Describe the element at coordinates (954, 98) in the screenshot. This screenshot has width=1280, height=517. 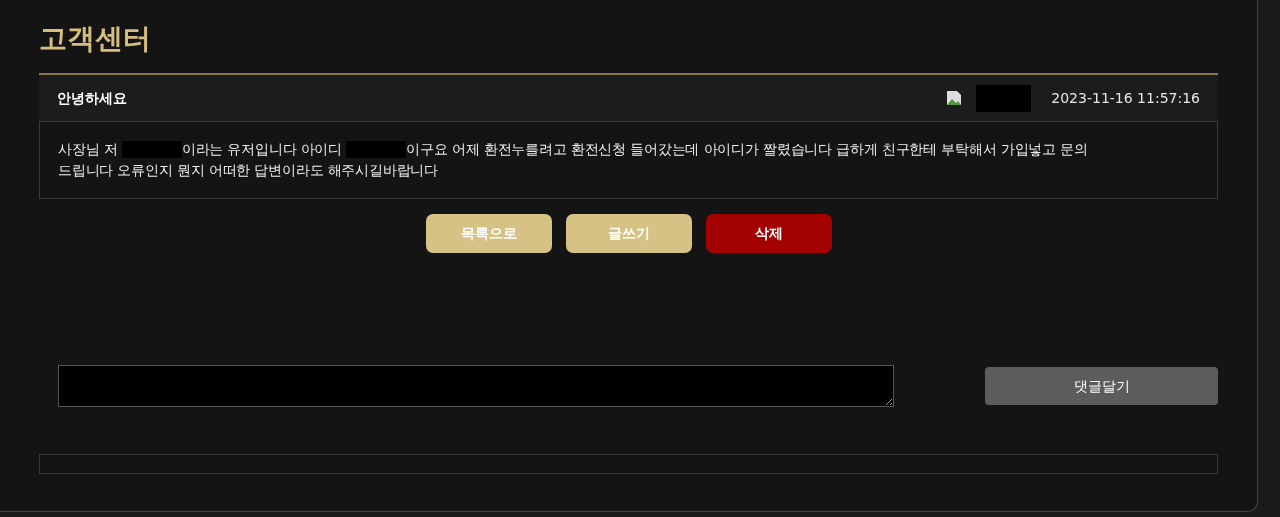
I see `broken-image-icon` at that location.